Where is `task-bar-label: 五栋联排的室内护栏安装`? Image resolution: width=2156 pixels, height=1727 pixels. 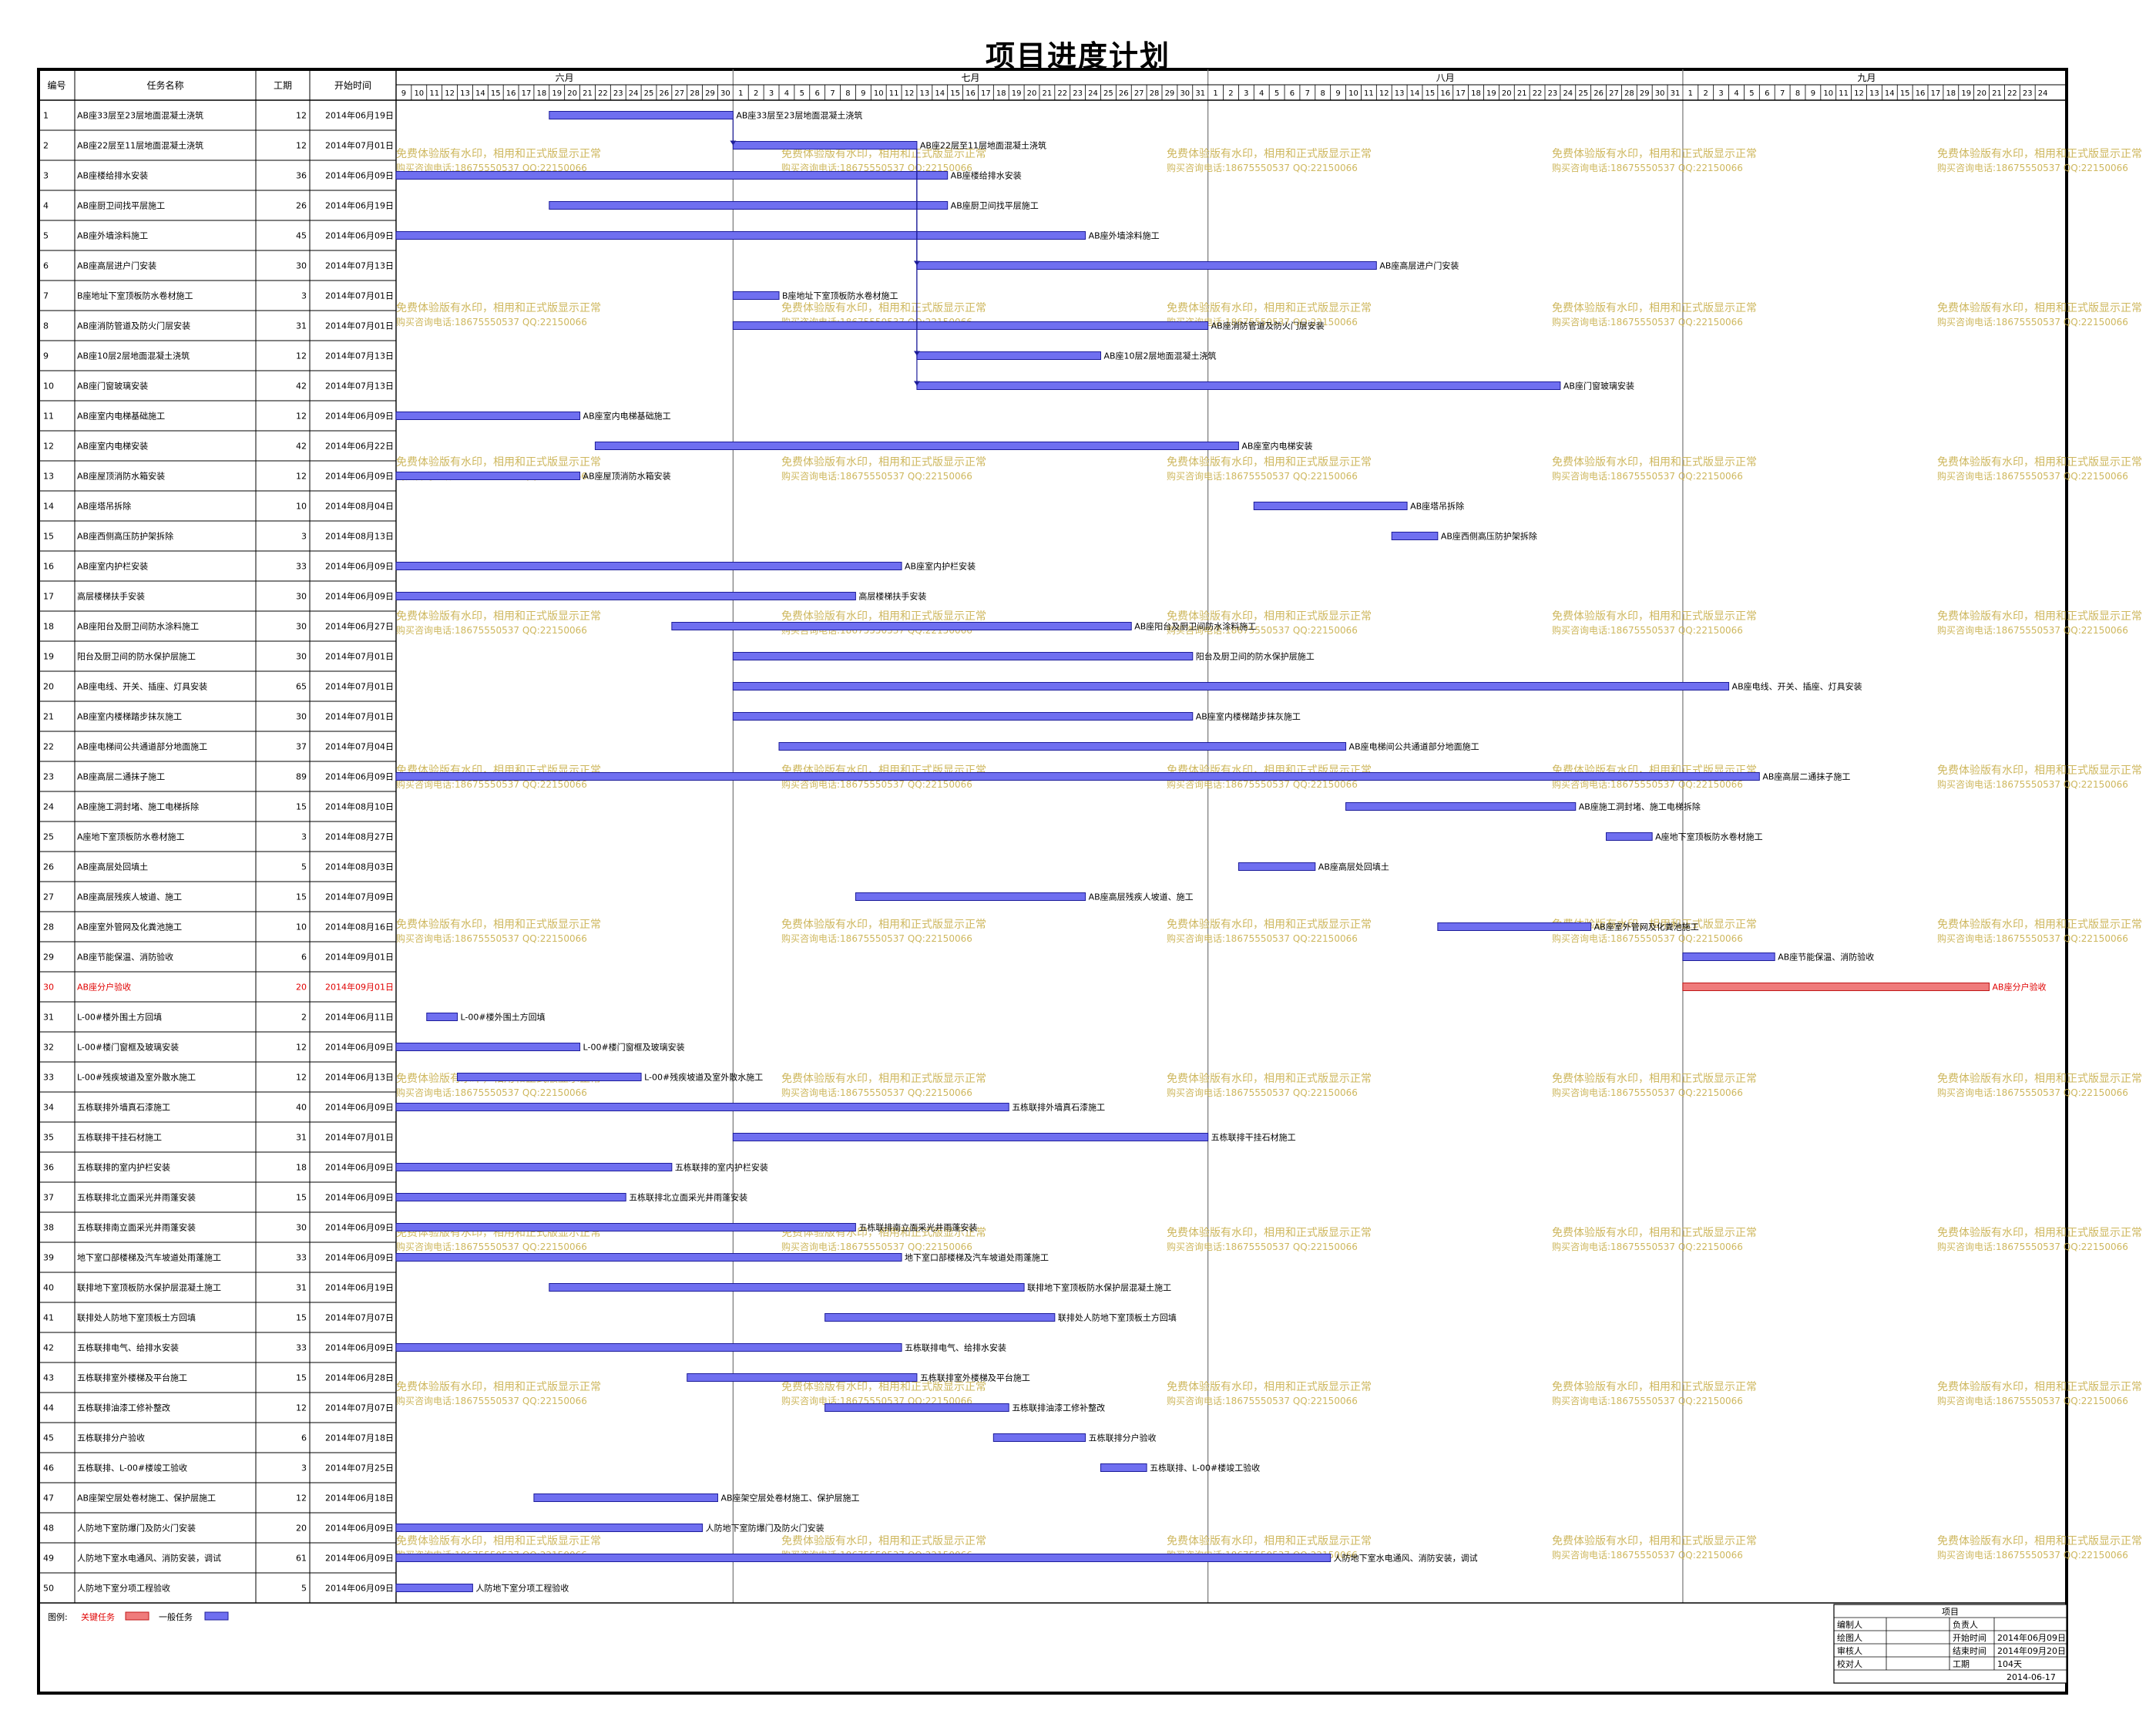 task-bar-label: 五栋联排的室内护栏安装 is located at coordinates (721, 1167).